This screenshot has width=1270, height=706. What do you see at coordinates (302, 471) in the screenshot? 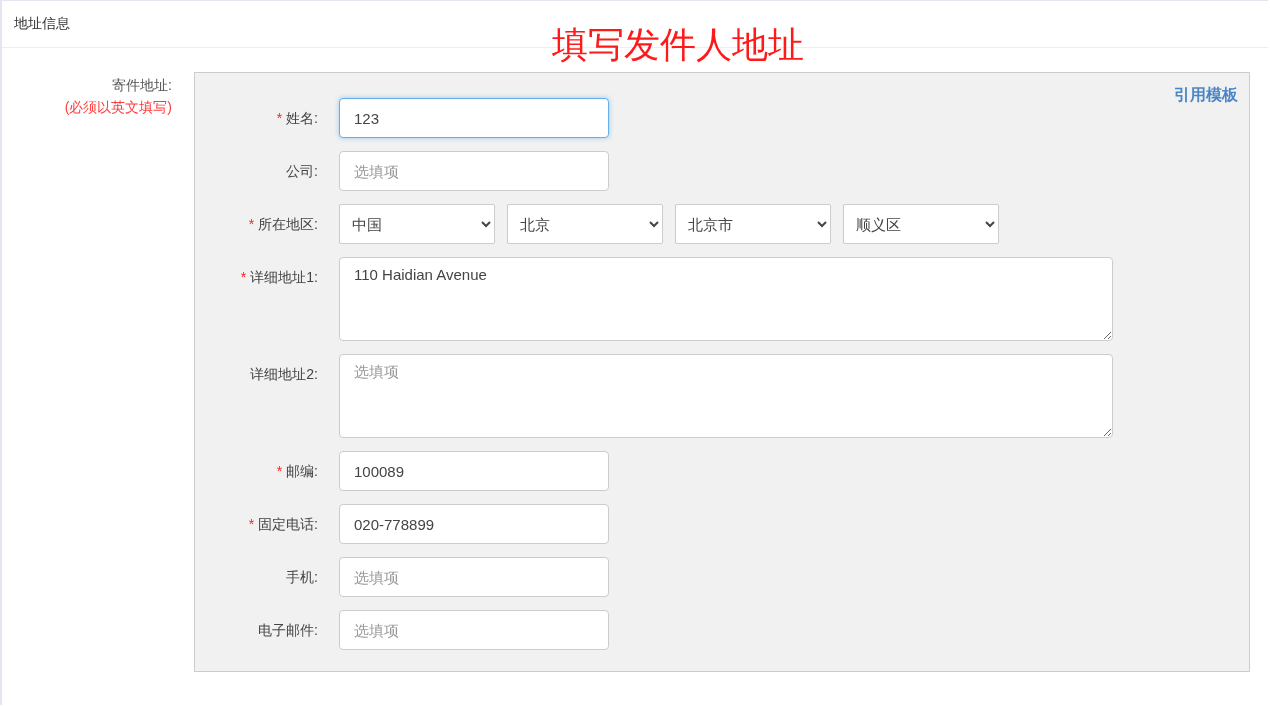
I see `field-label: 邮编:` at bounding box center [302, 471].